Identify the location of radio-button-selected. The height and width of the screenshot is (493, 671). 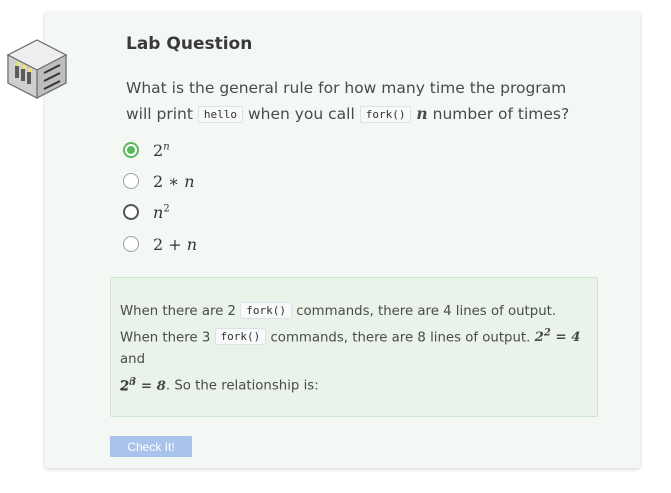
(131, 150).